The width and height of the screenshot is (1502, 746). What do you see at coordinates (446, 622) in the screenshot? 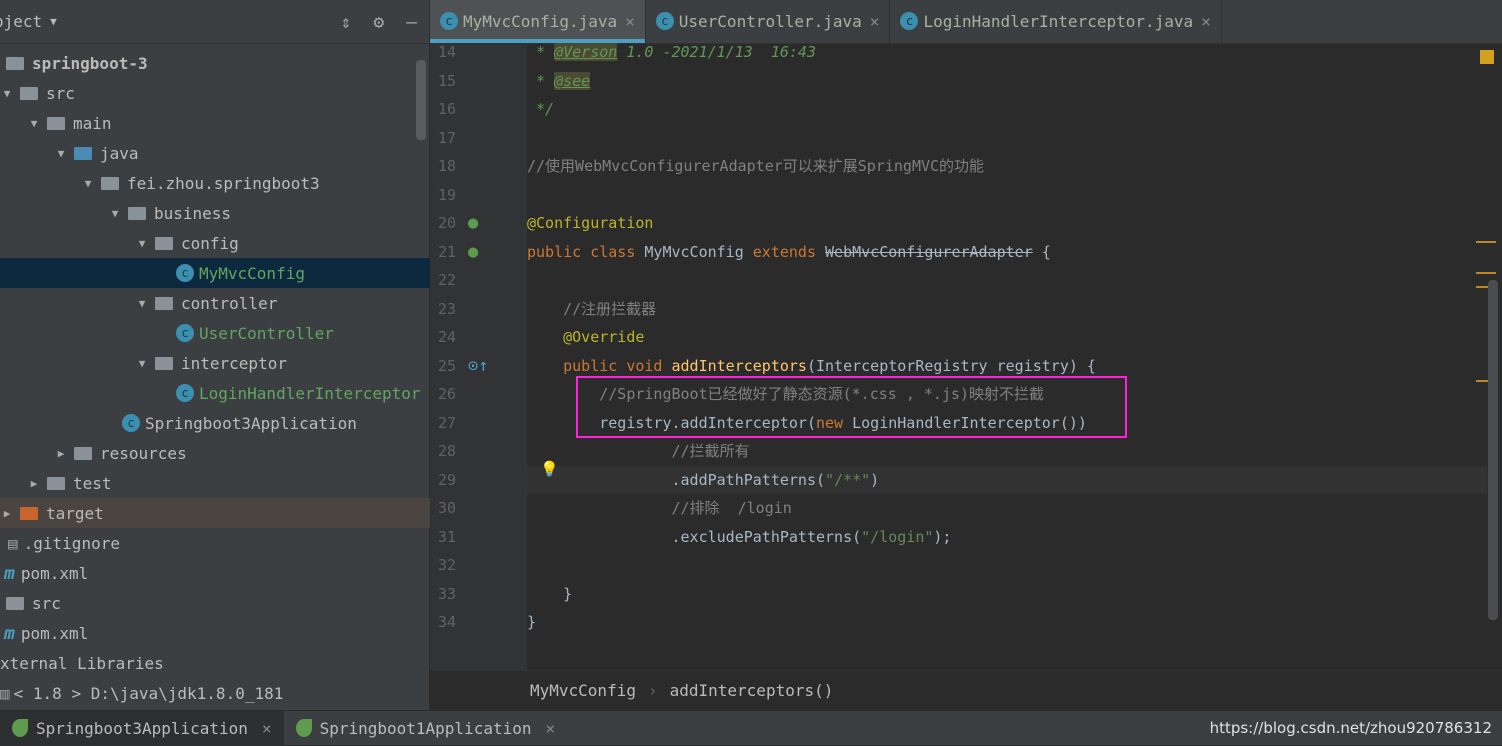
I see `line-number: 34` at bounding box center [446, 622].